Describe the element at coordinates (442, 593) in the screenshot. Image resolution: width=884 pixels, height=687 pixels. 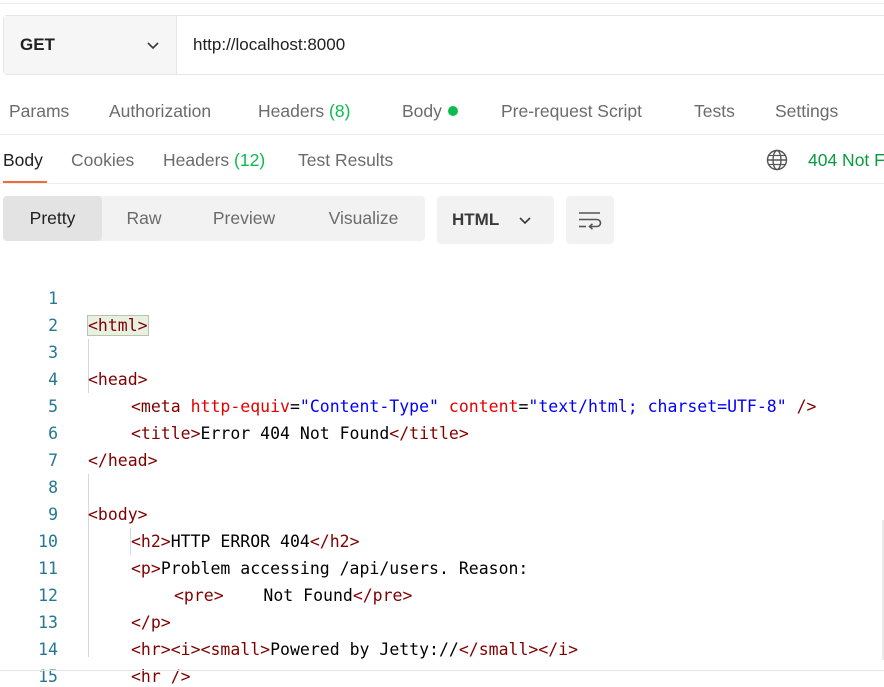
I see `code-line: 12 </p>` at that location.